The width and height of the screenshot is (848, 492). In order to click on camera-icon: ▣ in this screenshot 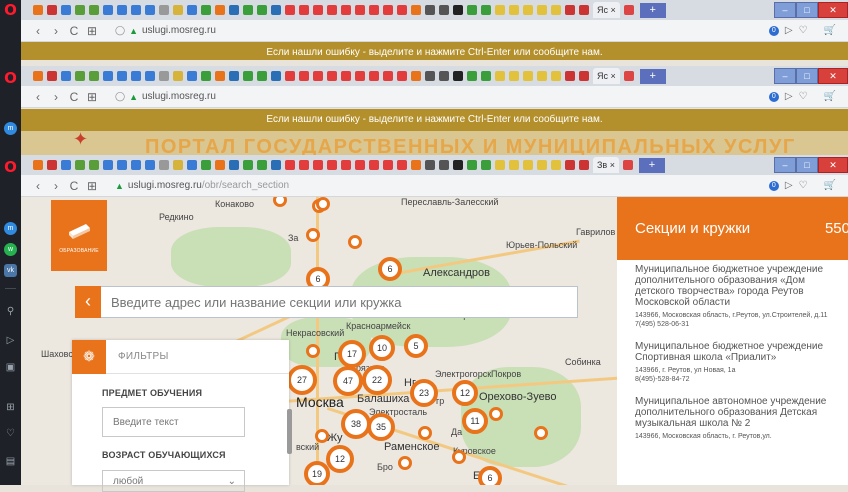, I will do `click(10, 367)`.